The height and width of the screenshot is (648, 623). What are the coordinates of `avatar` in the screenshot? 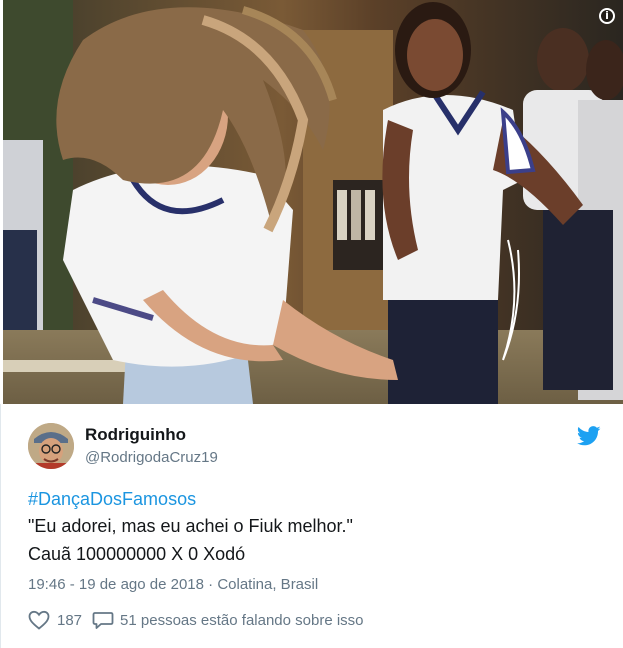 It's located at (51, 446).